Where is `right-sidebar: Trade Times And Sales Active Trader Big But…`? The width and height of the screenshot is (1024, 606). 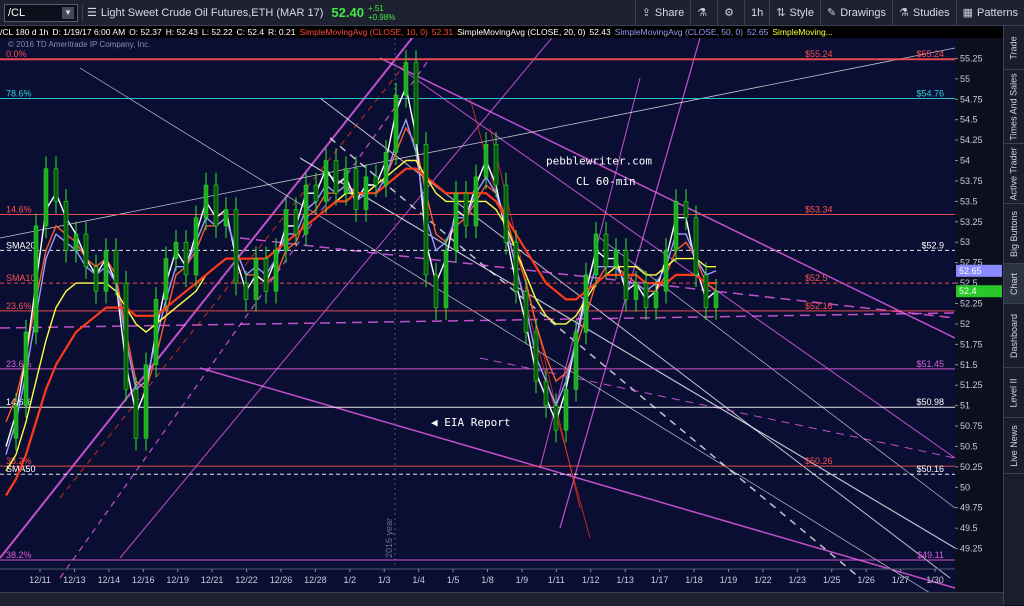
right-sidebar: Trade Times And Sales Active Trader Big But… is located at coordinates (1013, 315).